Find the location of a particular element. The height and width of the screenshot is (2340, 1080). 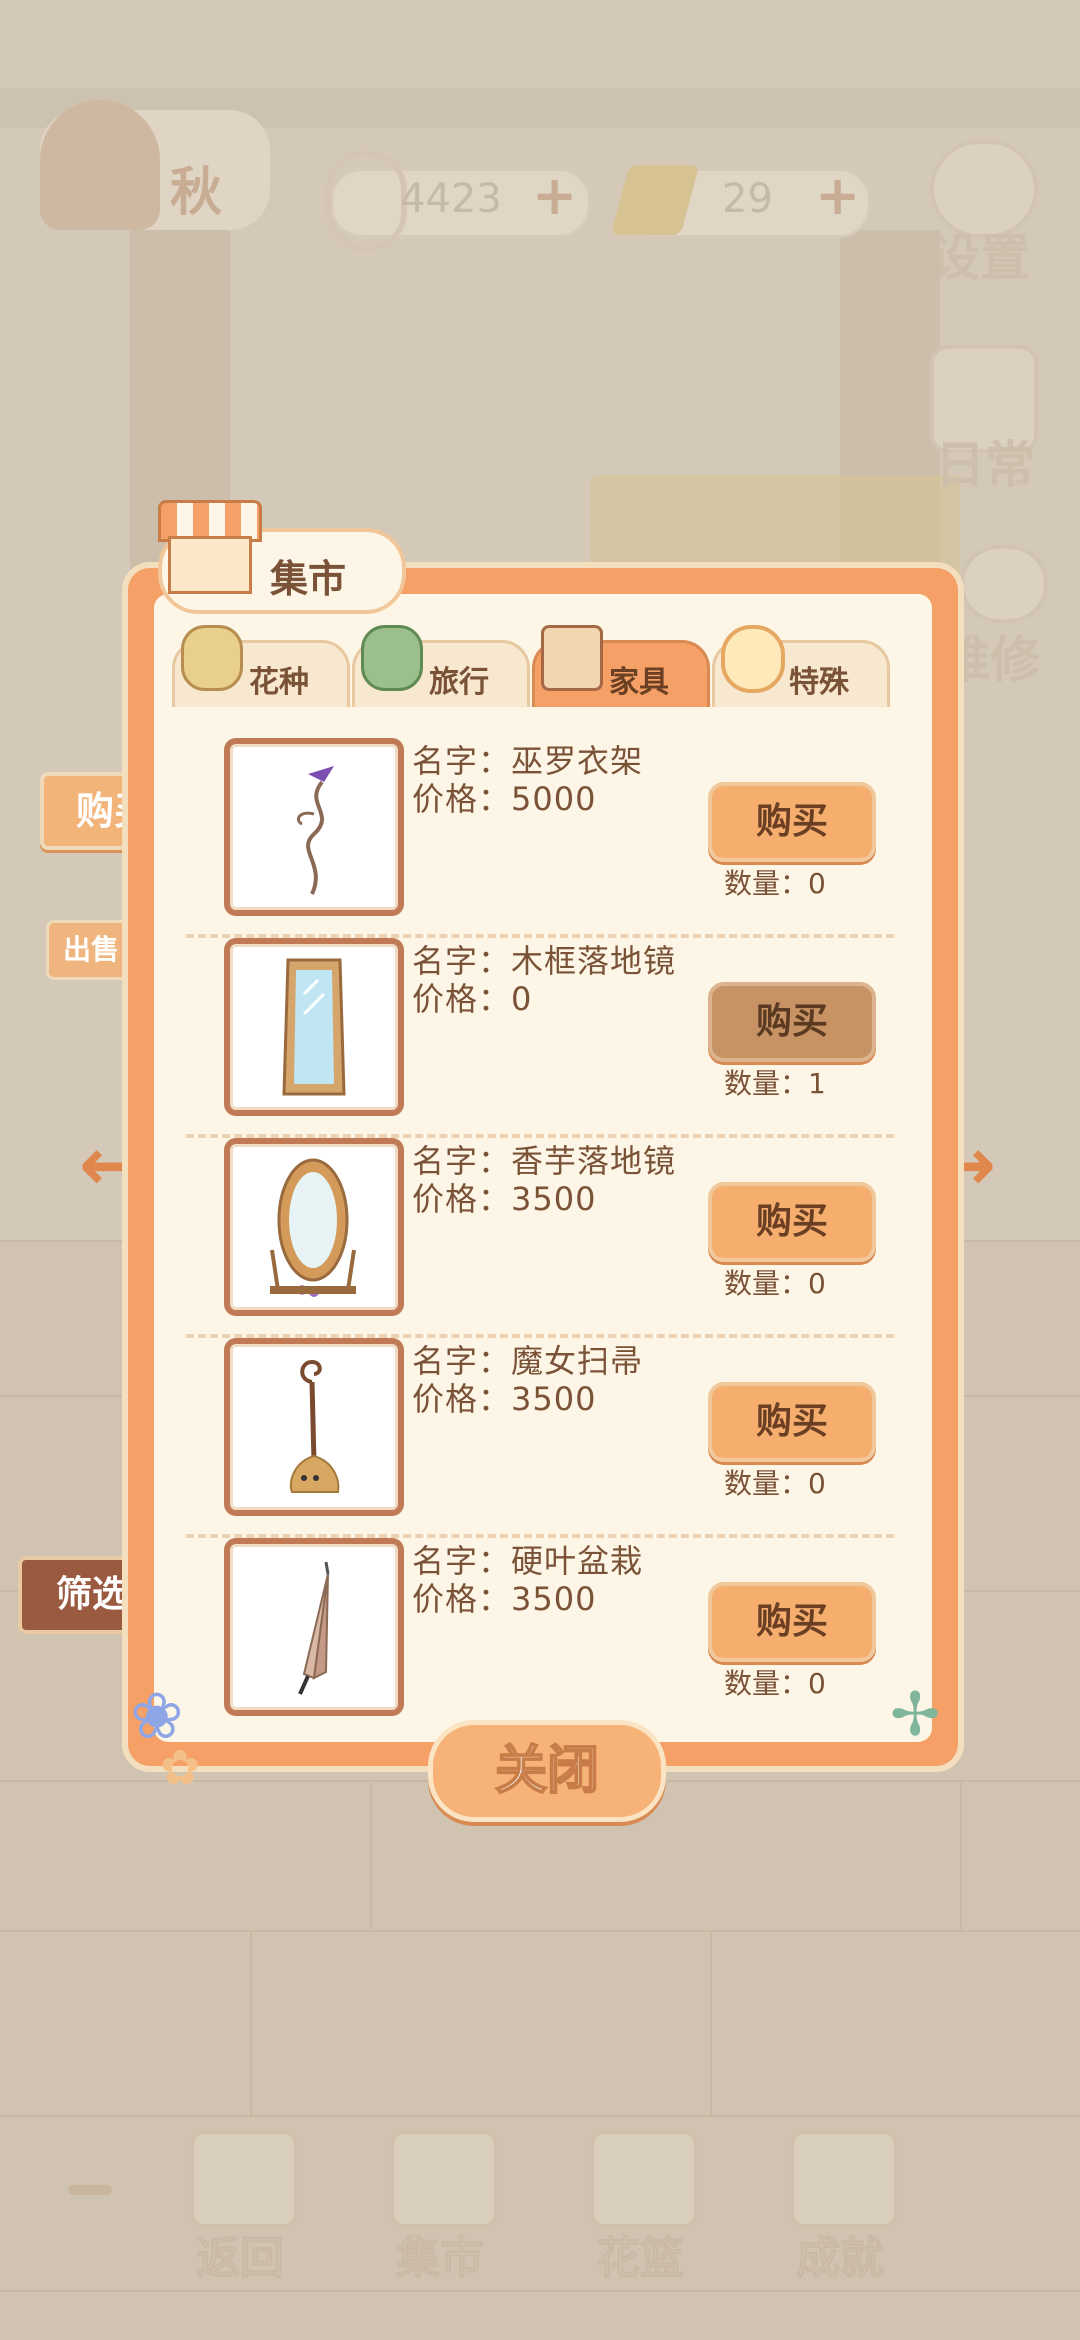

stall-counter is located at coordinates (210, 565).